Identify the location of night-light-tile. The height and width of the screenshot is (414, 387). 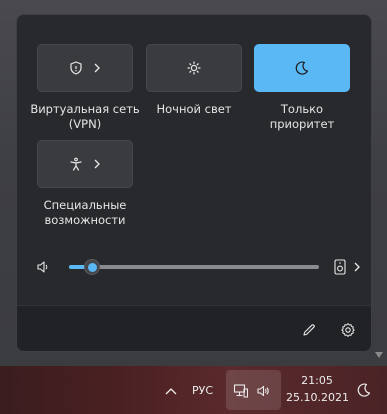
(194, 68).